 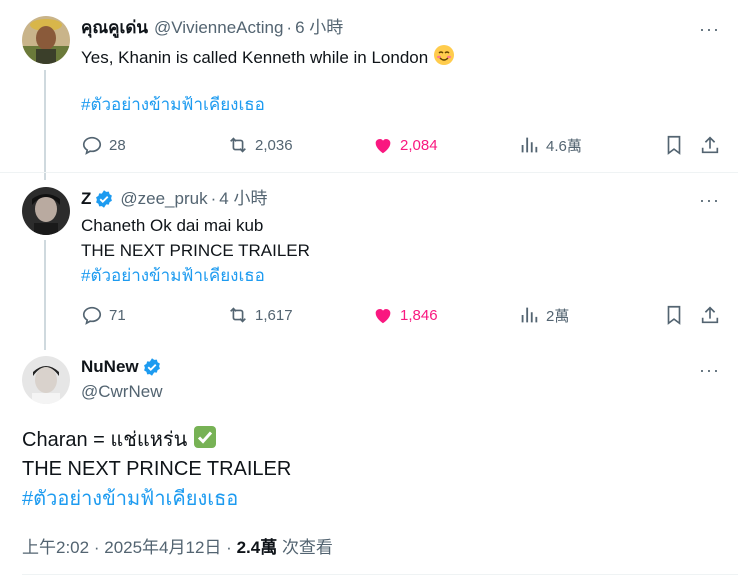 What do you see at coordinates (162, 547) in the screenshot?
I see `tweet-date: 2025年4月12日` at bounding box center [162, 547].